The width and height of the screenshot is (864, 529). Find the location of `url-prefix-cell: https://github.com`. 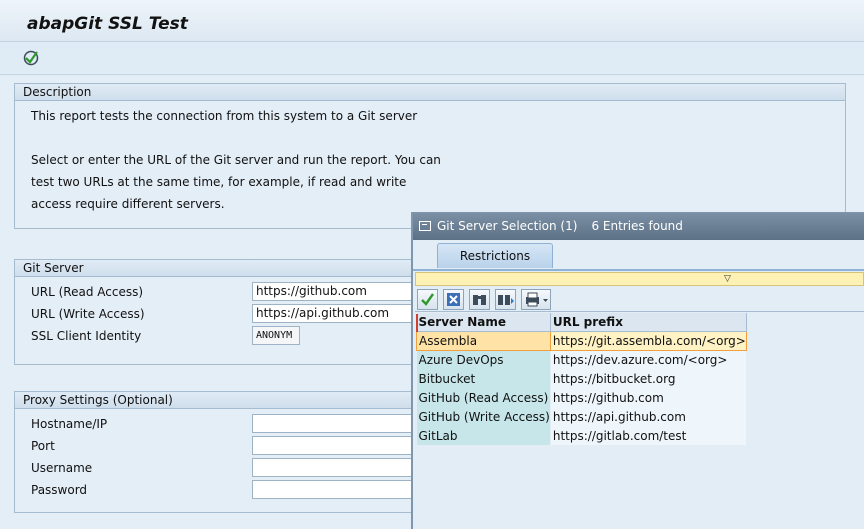

url-prefix-cell: https://github.com is located at coordinates (648, 397).